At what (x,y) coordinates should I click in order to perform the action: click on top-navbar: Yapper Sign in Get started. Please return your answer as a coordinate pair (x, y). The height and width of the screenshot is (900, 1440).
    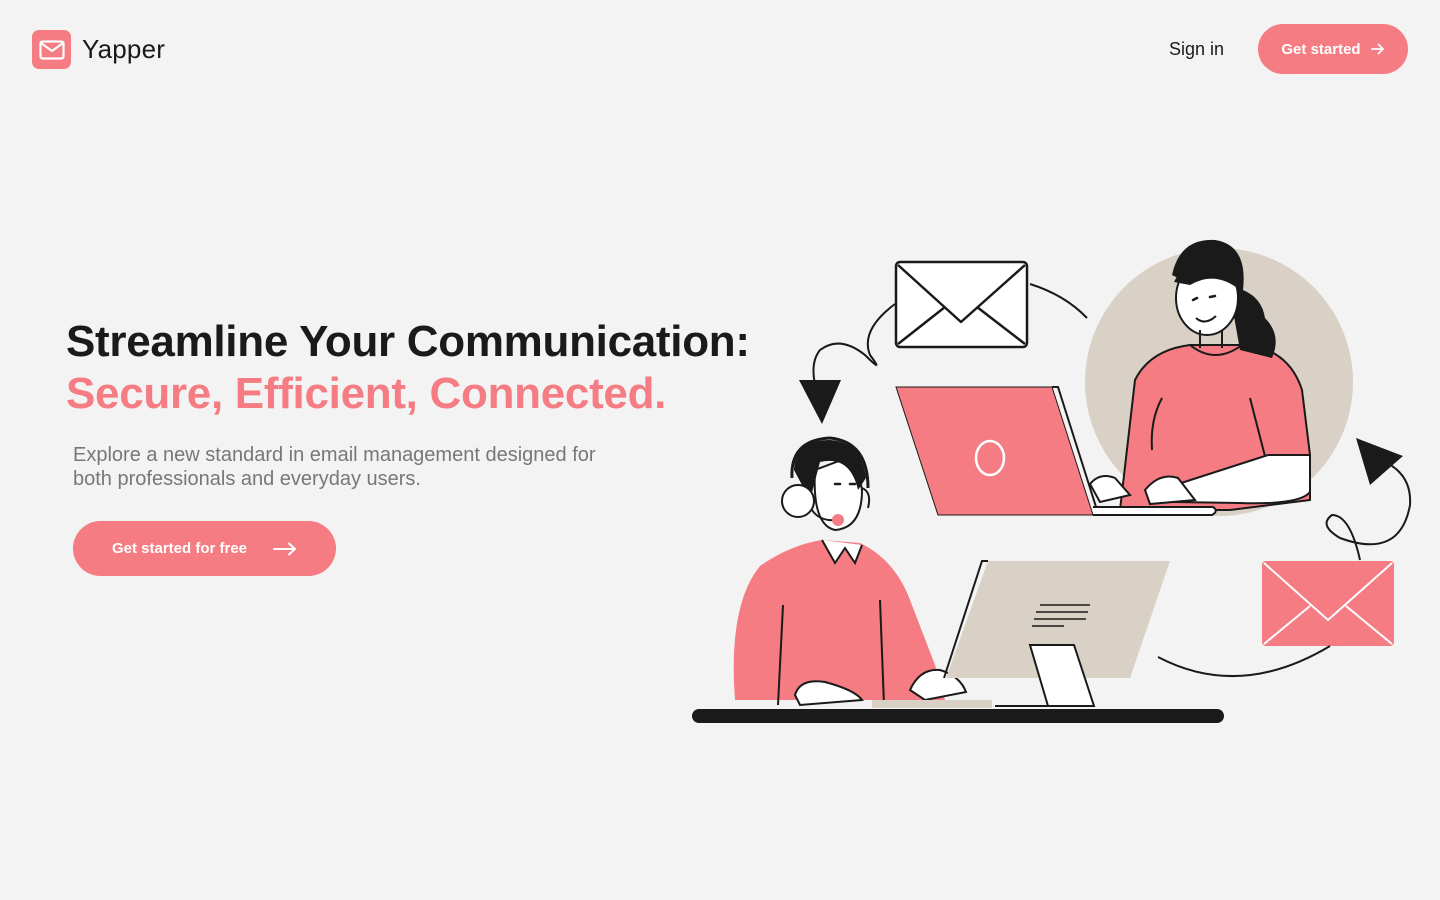
    Looking at the image, I should click on (720, 50).